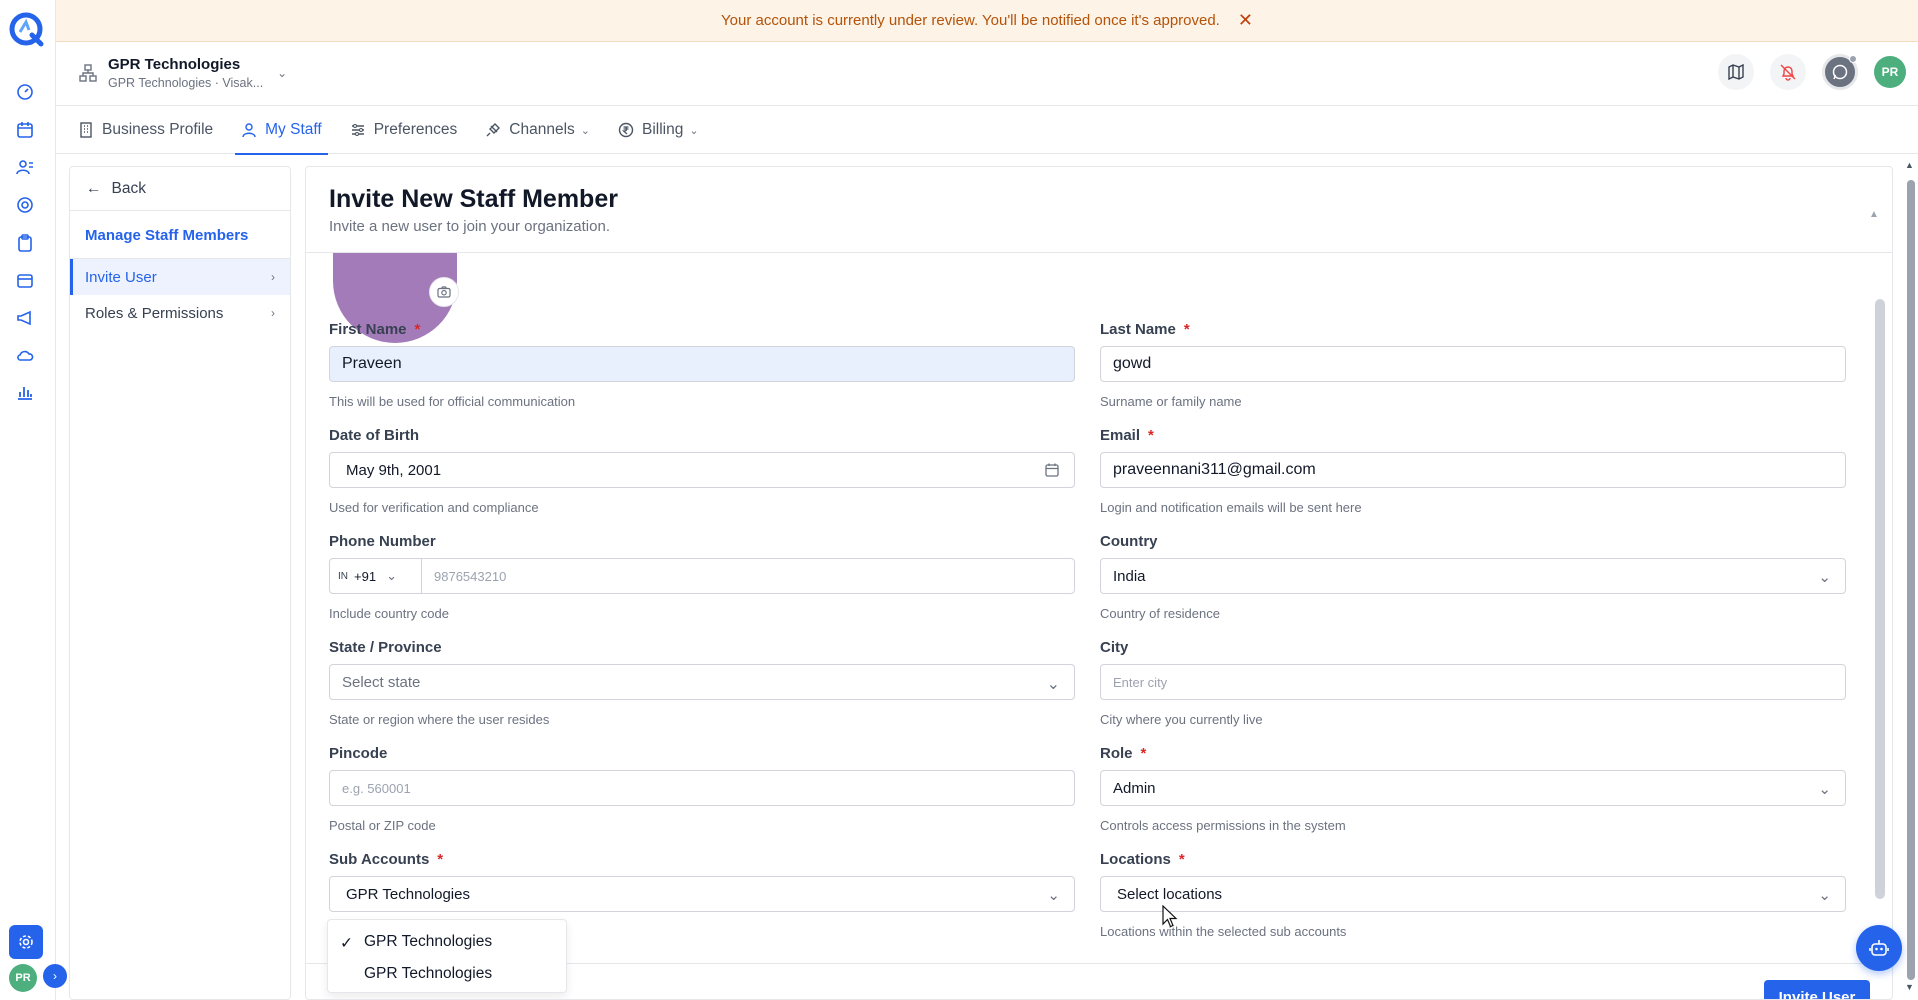 The width and height of the screenshot is (1918, 1000). What do you see at coordinates (1127, 435) in the screenshot?
I see `field-label: Email *` at bounding box center [1127, 435].